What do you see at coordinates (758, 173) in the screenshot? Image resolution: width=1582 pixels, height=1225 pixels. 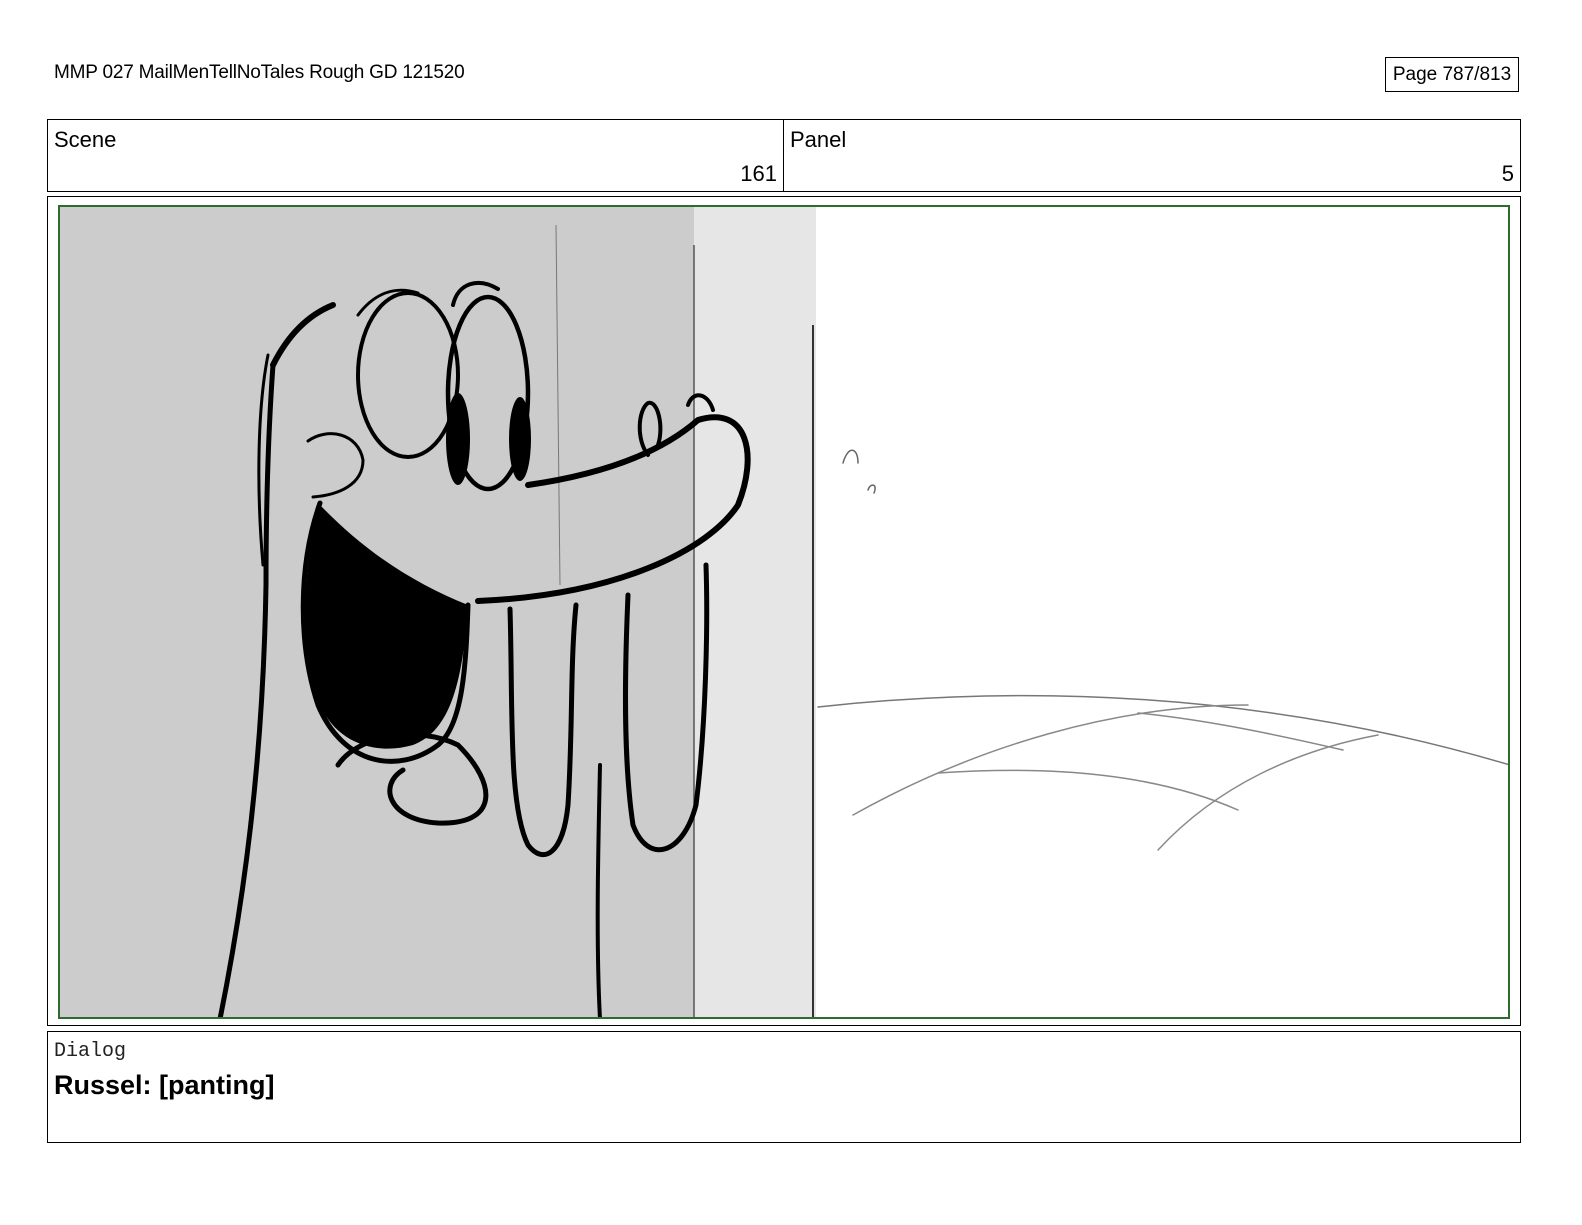 I see `scene-number: 161` at bounding box center [758, 173].